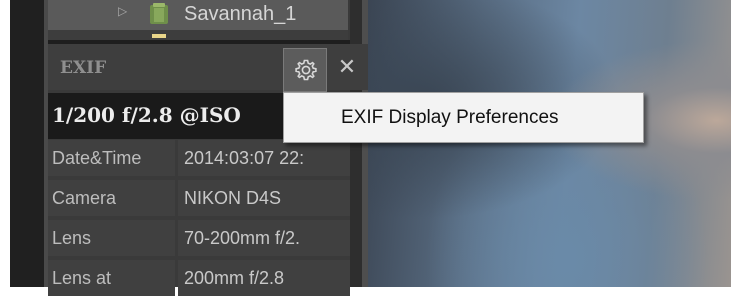 This screenshot has height=296, width=731. I want to click on table-row: Date&Time 2014:03:07 22:, so click(199, 158).